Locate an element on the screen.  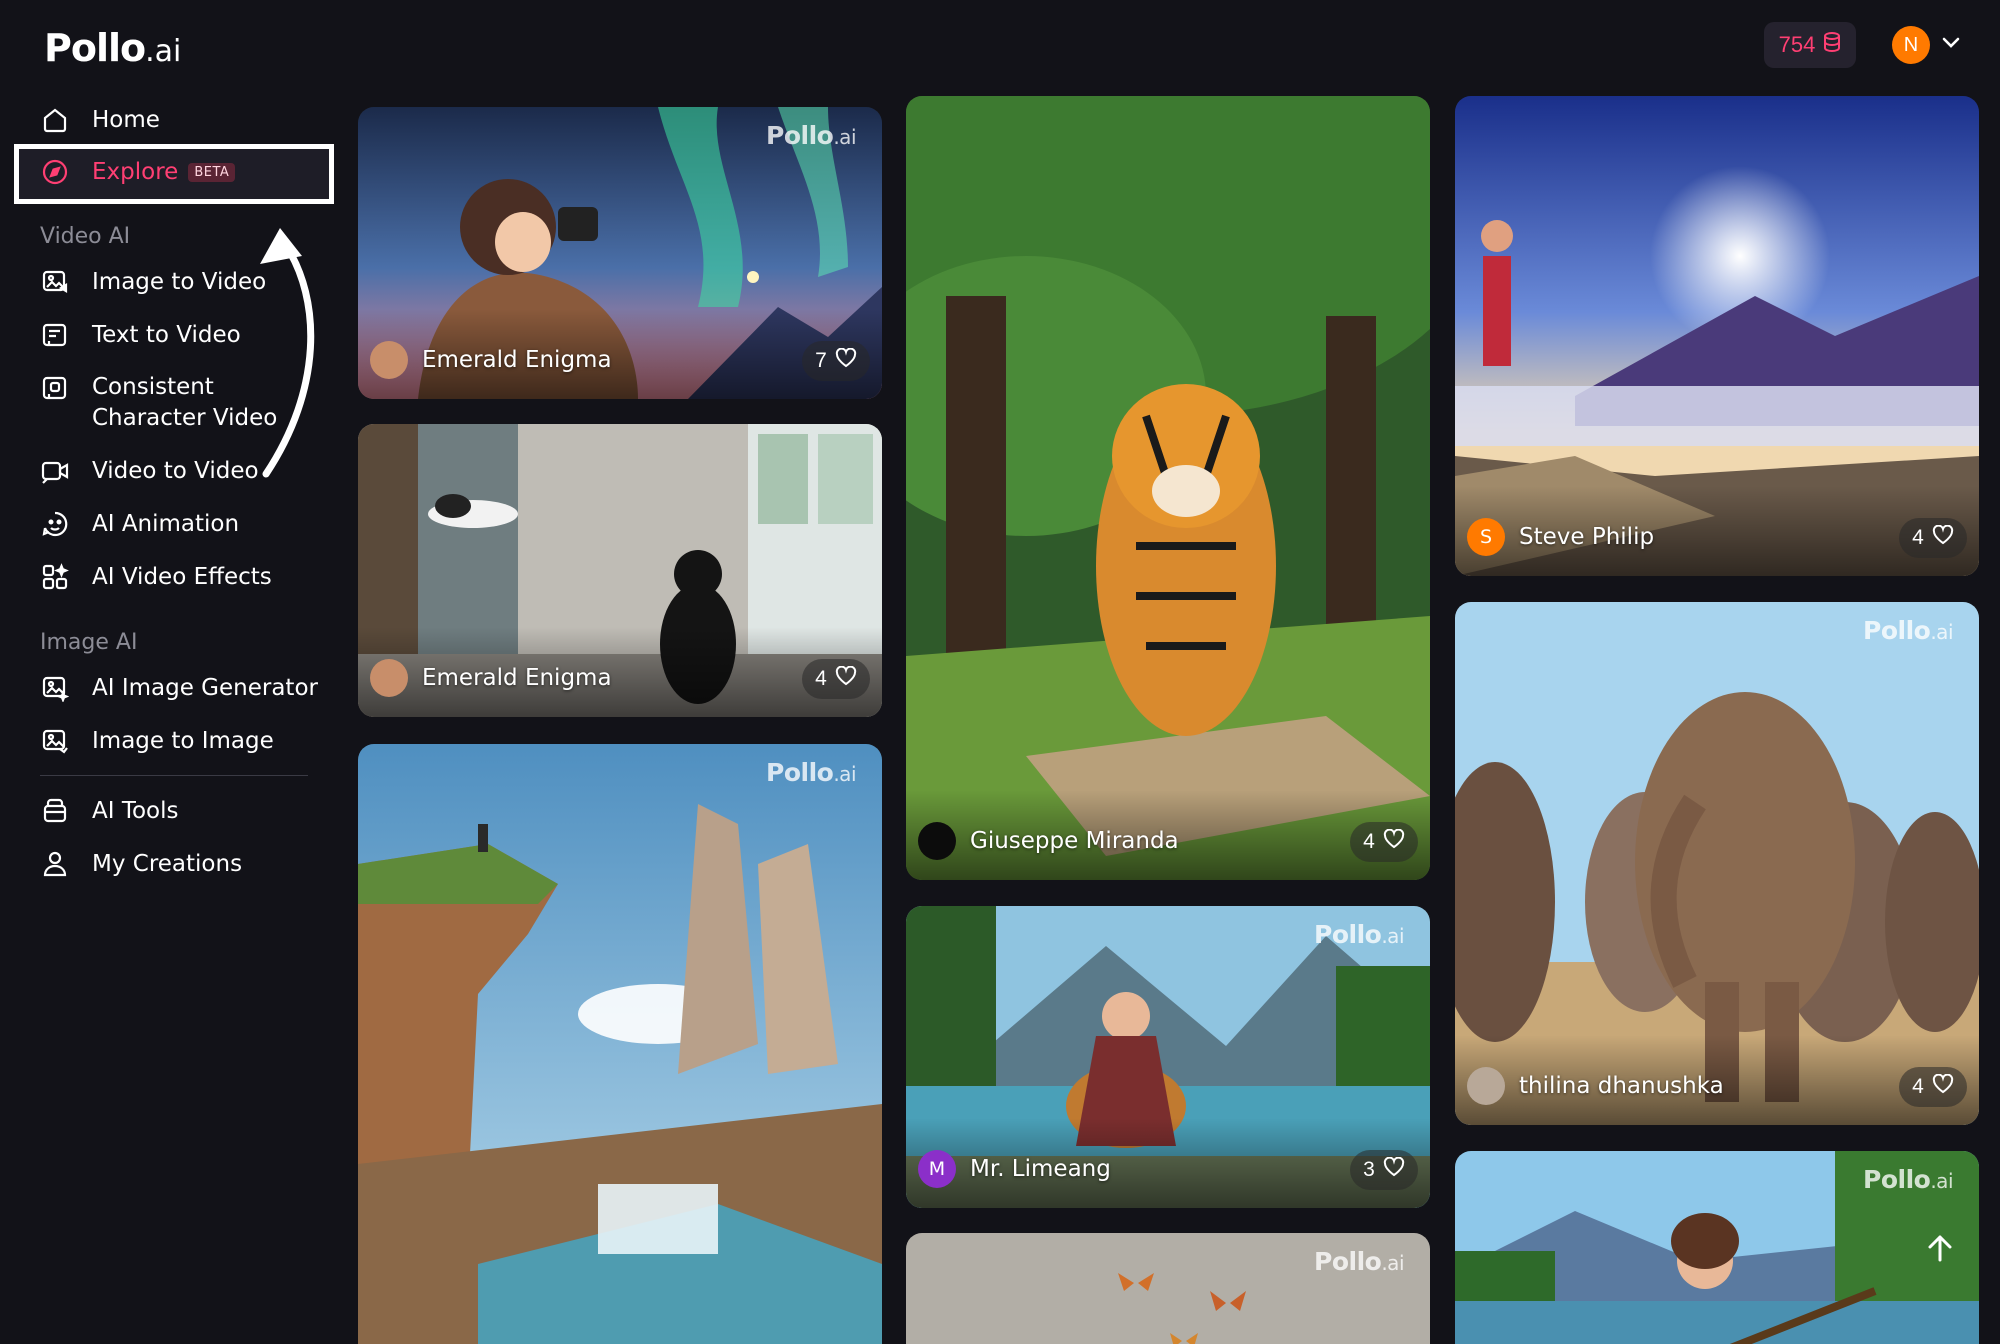
author-name: thilina dhanushka is located at coordinates (1621, 1086).